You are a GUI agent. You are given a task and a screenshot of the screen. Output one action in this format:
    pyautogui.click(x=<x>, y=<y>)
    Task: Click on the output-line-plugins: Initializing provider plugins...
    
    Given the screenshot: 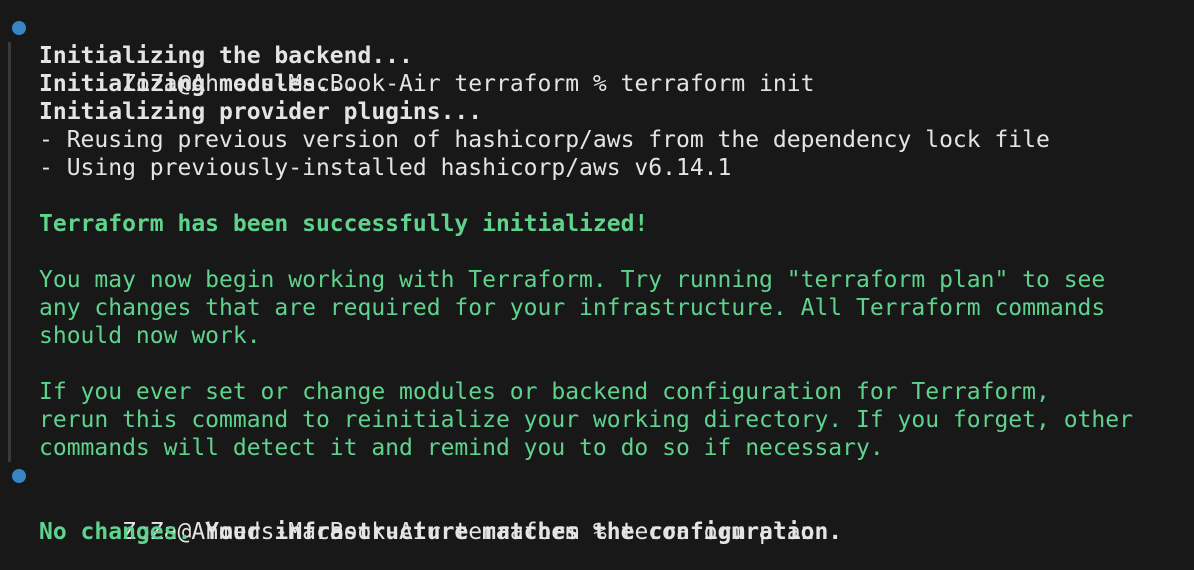 What is the action you would take?
    pyautogui.click(x=261, y=112)
    